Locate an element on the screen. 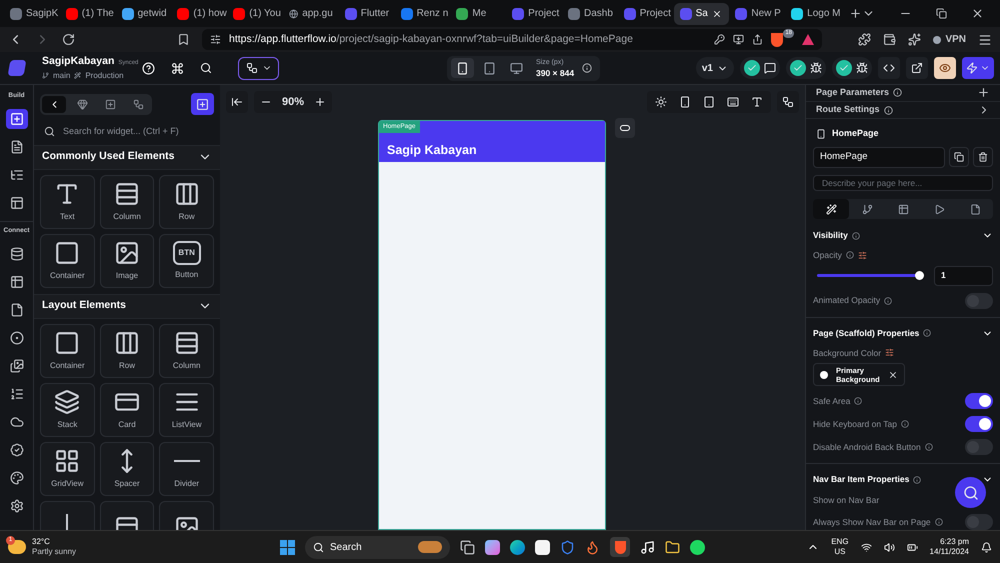 The image size is (1000, 563). taskbar-search: Search is located at coordinates (377, 547).